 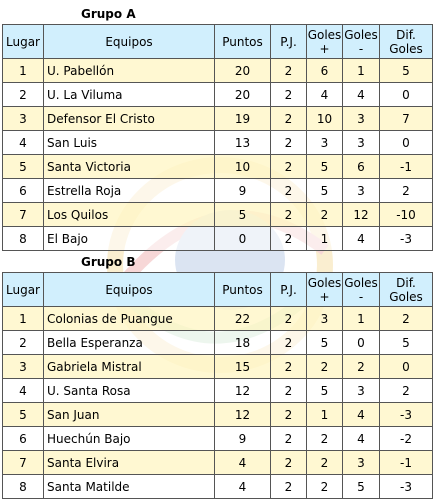 What do you see at coordinates (23, 486) in the screenshot?
I see `cell-lugar: 8` at bounding box center [23, 486].